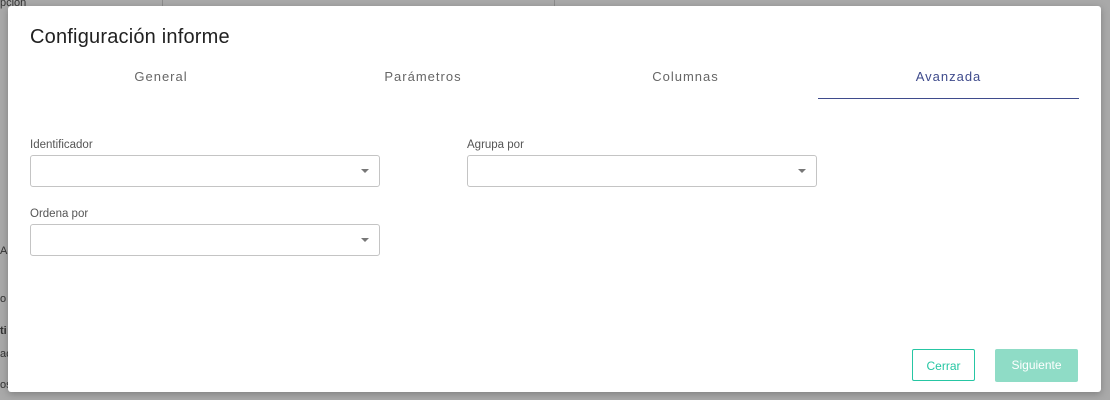 Image resolution: width=1110 pixels, height=400 pixels. What do you see at coordinates (59, 214) in the screenshot?
I see `ordena-por-label: Ordena por` at bounding box center [59, 214].